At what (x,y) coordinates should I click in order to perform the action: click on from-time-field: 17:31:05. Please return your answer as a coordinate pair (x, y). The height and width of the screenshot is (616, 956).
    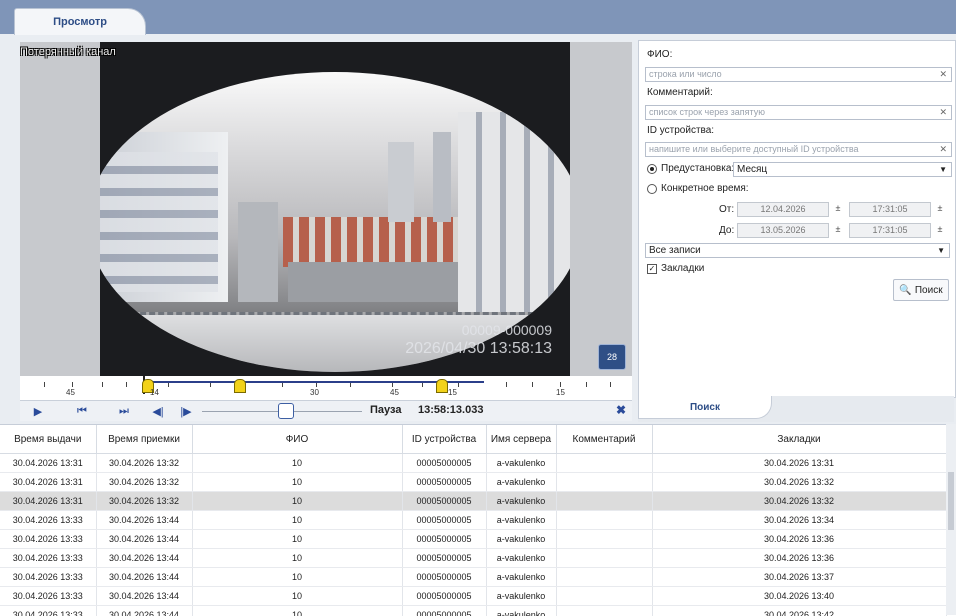
    Looking at the image, I should click on (890, 209).